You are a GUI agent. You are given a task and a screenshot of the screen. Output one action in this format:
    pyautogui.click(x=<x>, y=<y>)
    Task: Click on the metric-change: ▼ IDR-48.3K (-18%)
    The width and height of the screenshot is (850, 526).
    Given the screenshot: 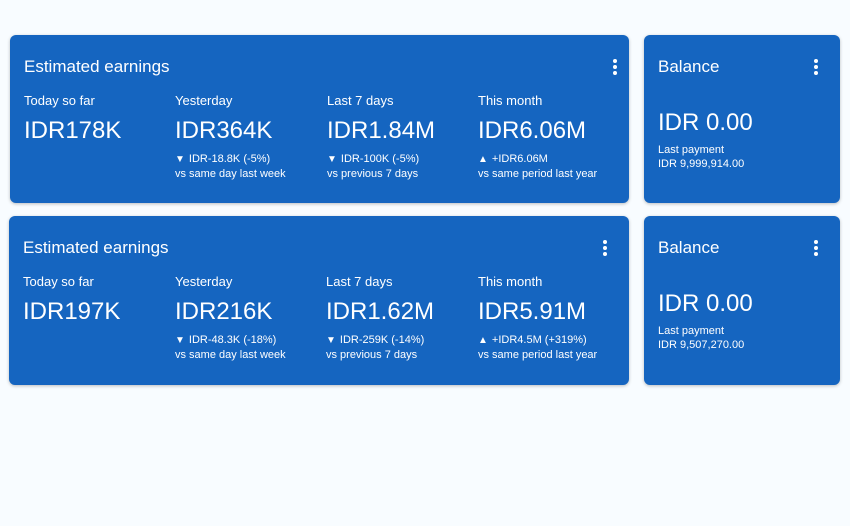 What is the action you would take?
    pyautogui.click(x=250, y=340)
    